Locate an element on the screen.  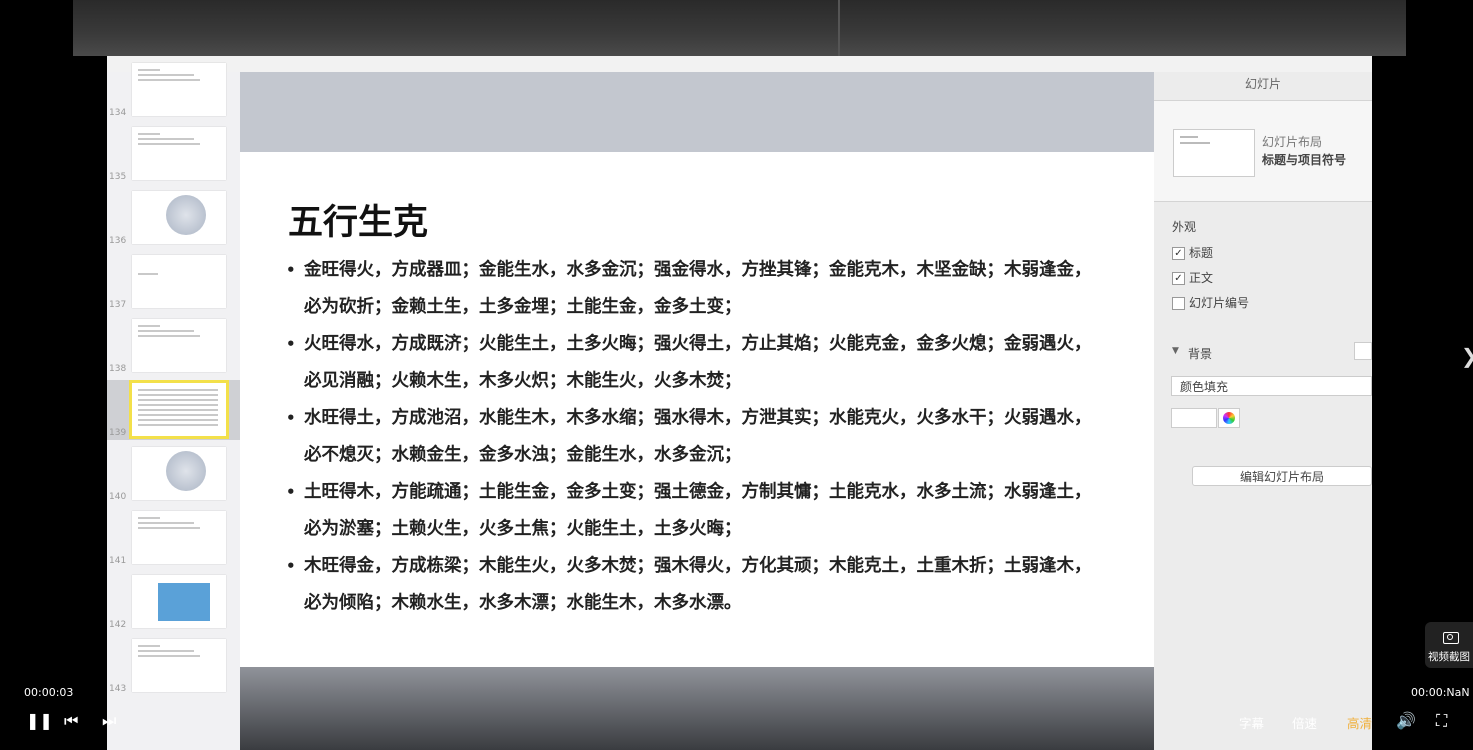
appearance-option: ✓ 正文 is located at coordinates (1192, 277).